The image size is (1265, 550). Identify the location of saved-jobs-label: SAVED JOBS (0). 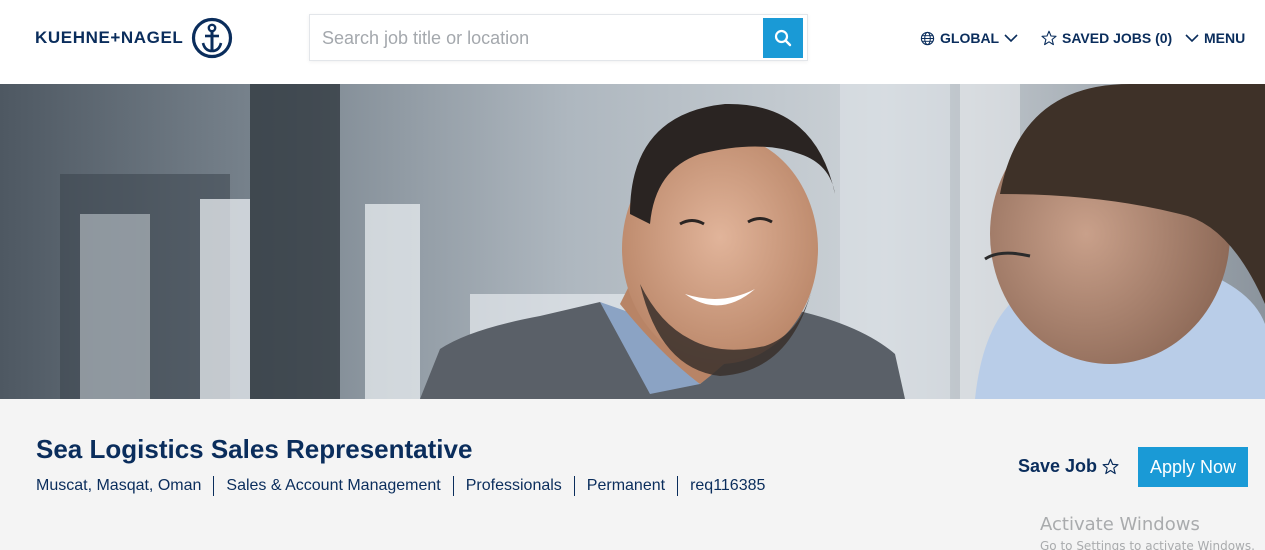
(1117, 38).